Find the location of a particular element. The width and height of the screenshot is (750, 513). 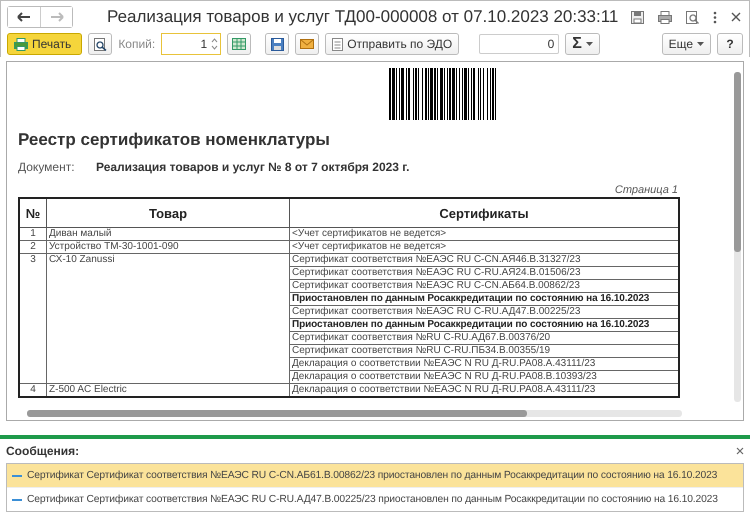

certificate-cell: Декларация о соответствии №ЕАЭС N RU Д-RU.РА08.В.10393/23 is located at coordinates (484, 377).